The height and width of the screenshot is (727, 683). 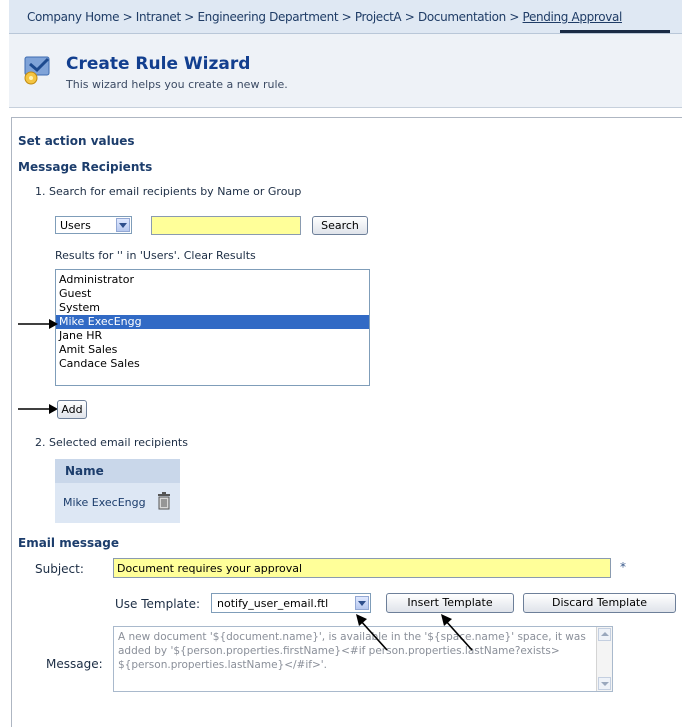 I want to click on selected-recipients-table: Name Mike ExecEngg, so click(x=117, y=491).